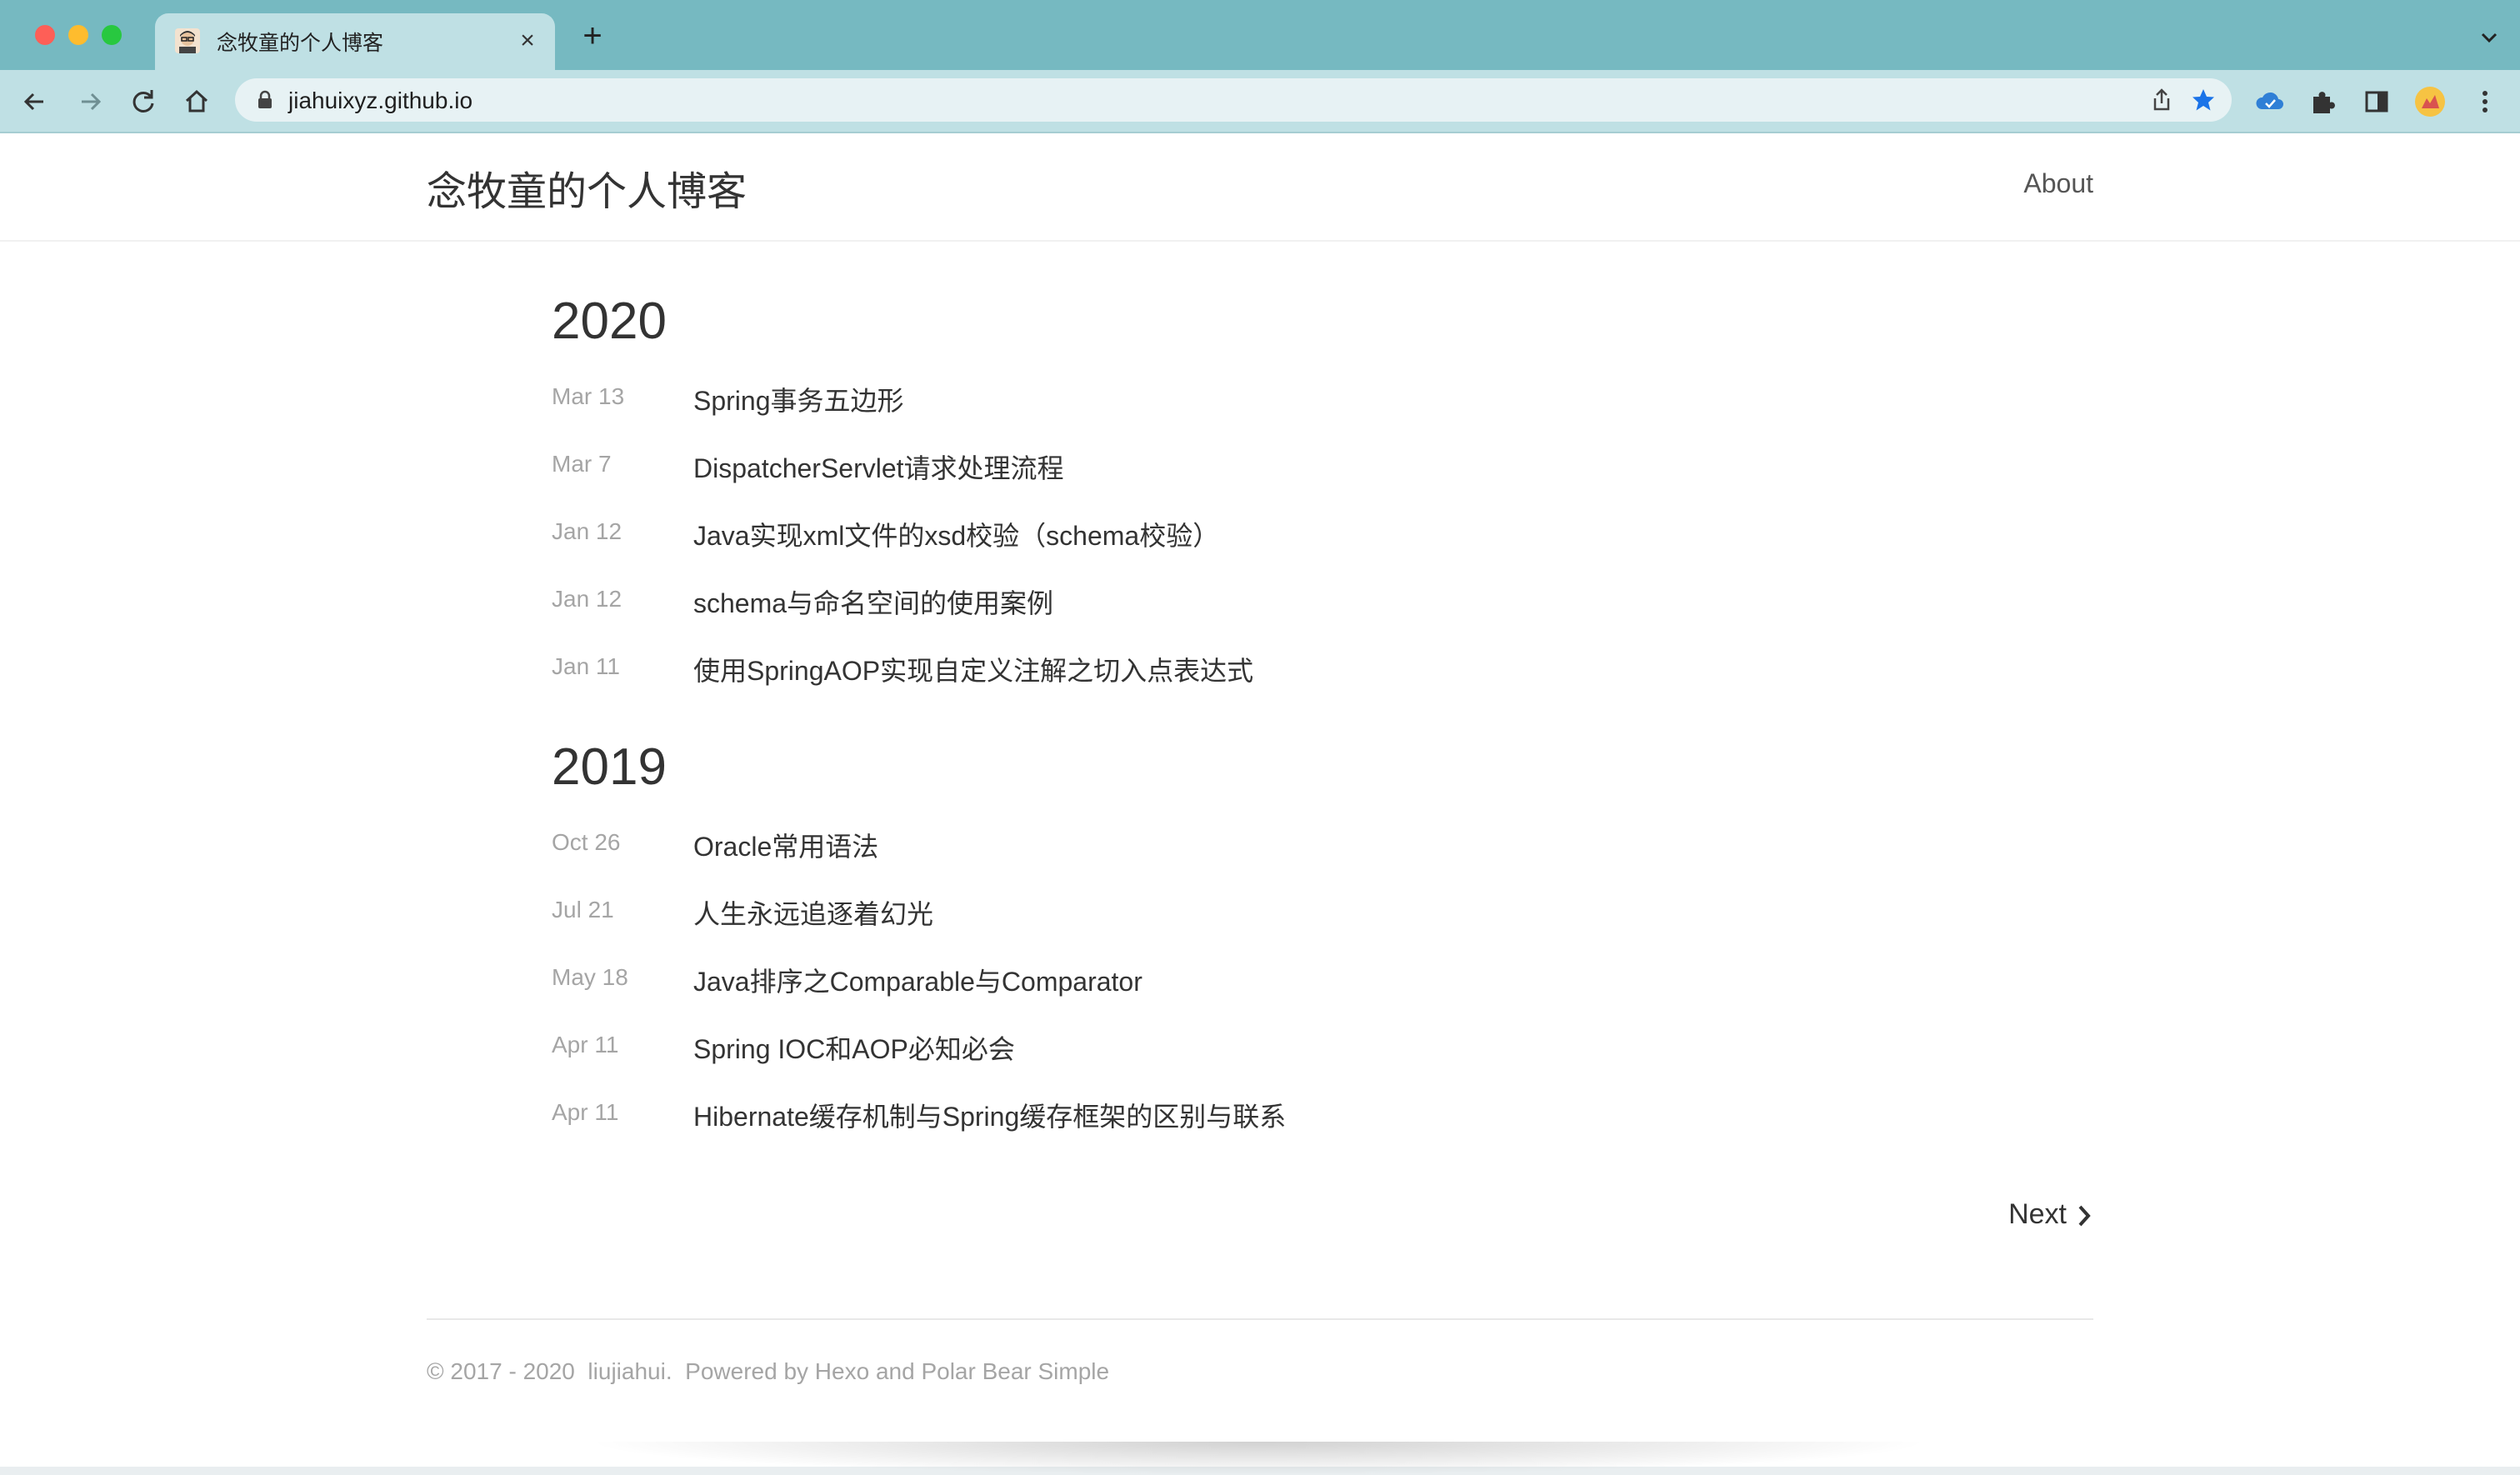  Describe the element at coordinates (2058, 183) in the screenshot. I see `nav-about-link: About` at that location.